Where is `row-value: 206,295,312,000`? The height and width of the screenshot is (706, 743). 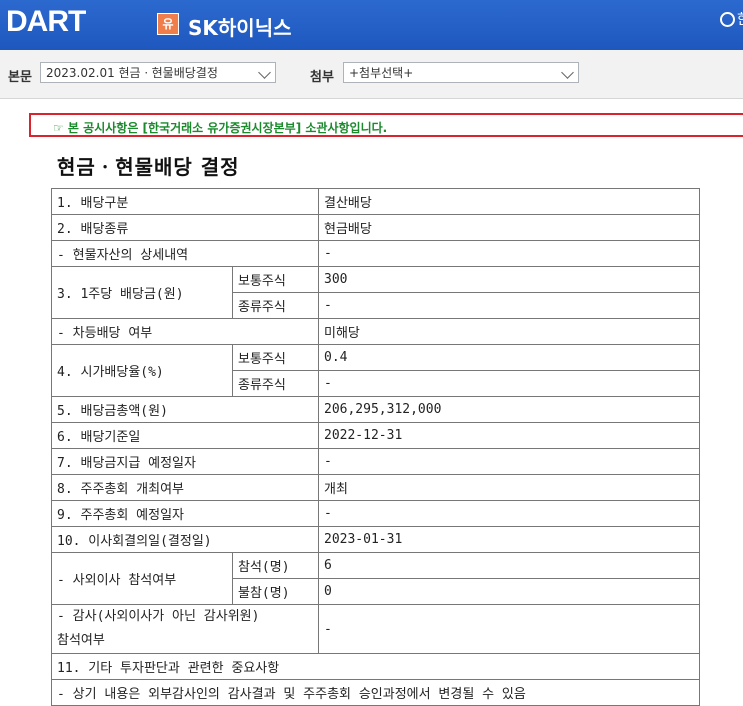
row-value: 206,295,312,000 is located at coordinates (509, 409).